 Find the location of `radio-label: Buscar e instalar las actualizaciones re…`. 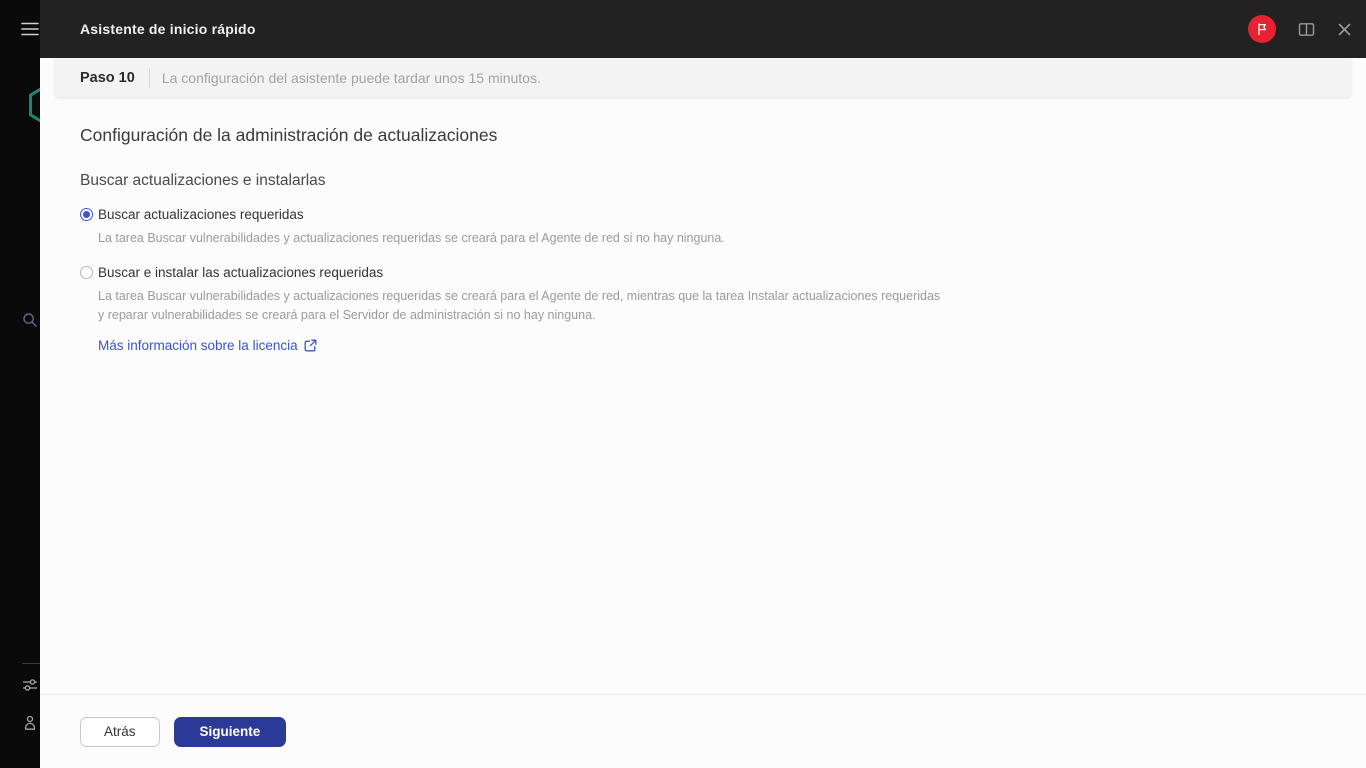

radio-label: Buscar e instalar las actualizaciones re… is located at coordinates (241, 272).